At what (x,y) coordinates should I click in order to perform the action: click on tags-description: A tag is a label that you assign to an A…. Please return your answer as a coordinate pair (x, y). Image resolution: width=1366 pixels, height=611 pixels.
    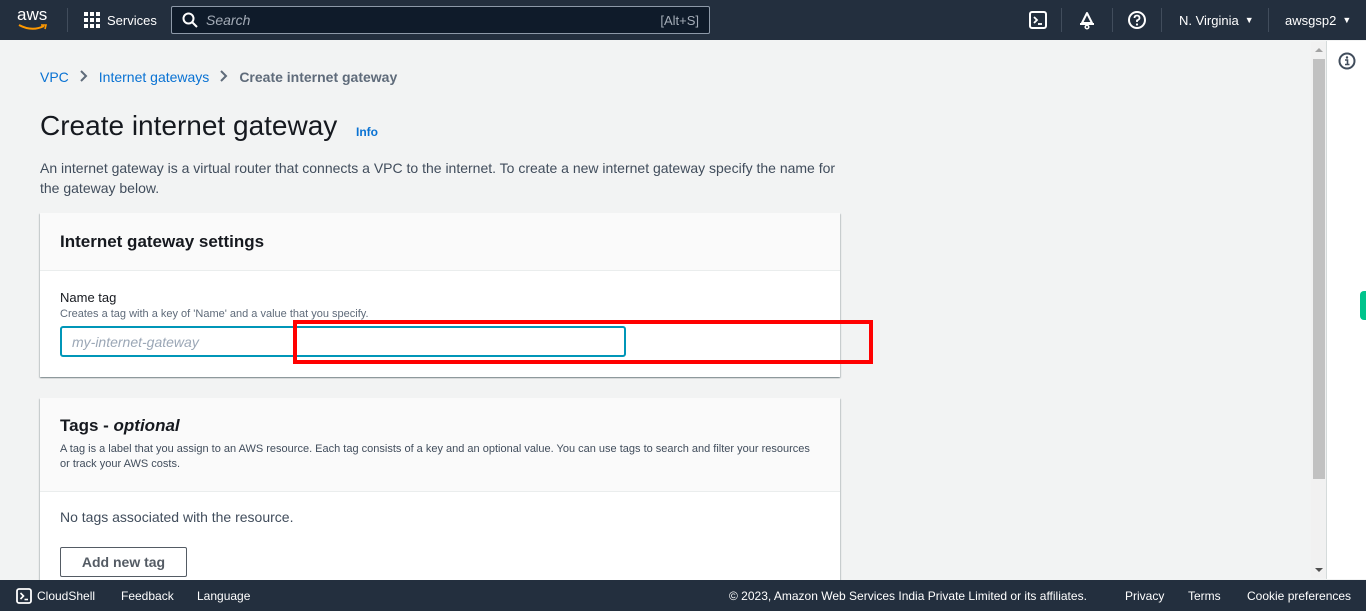
    Looking at the image, I should click on (435, 456).